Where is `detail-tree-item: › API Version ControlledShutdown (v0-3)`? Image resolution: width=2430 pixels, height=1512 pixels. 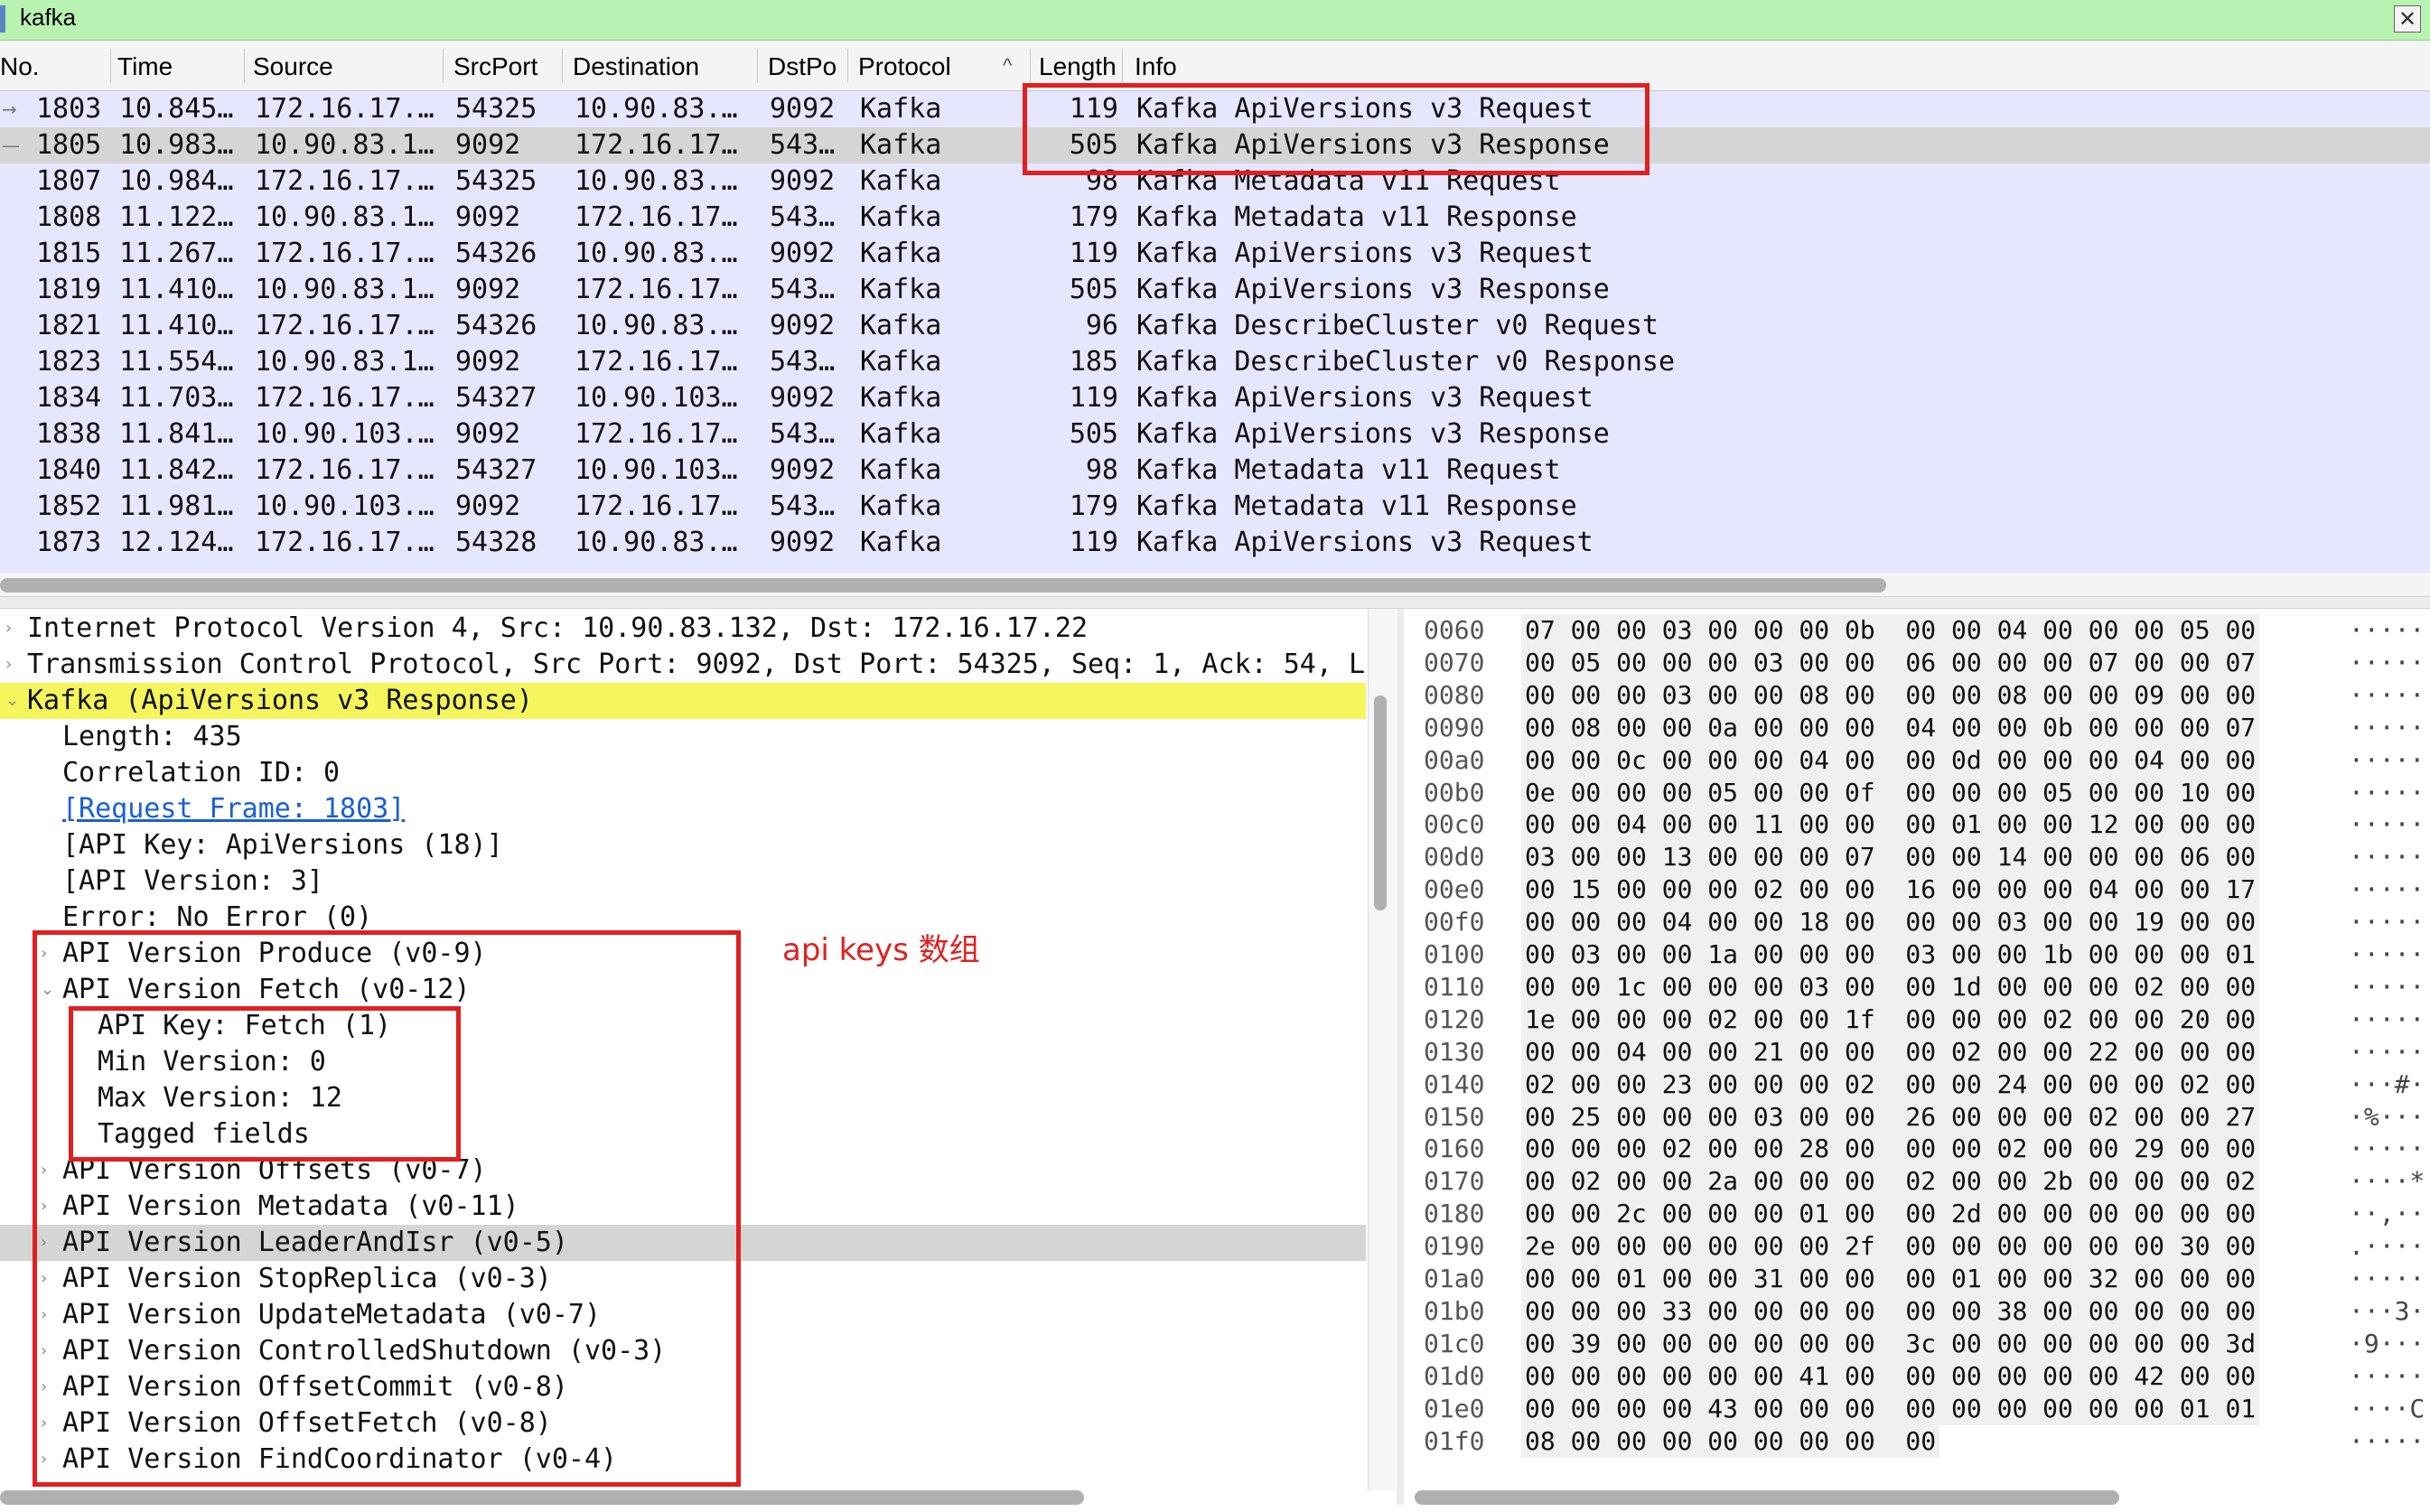 detail-tree-item: › API Version ControlledShutdown (v0-3) is located at coordinates (683, 1351).